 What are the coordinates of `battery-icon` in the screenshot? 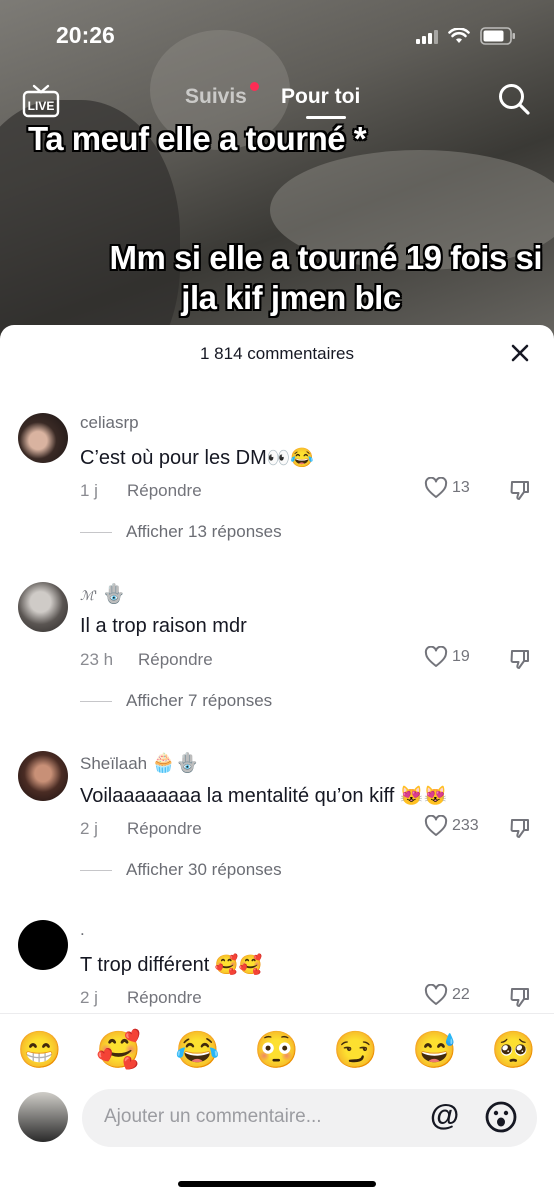 It's located at (497, 36).